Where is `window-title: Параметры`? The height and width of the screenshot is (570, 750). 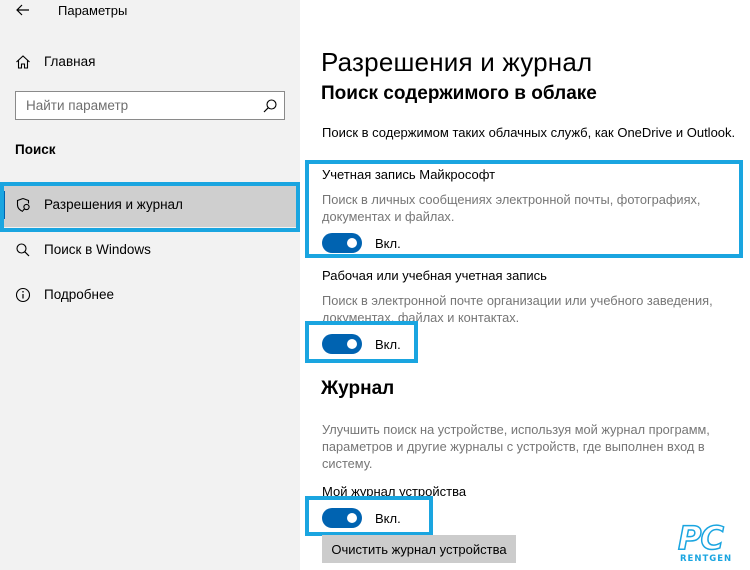
window-title: Параметры is located at coordinates (93, 10).